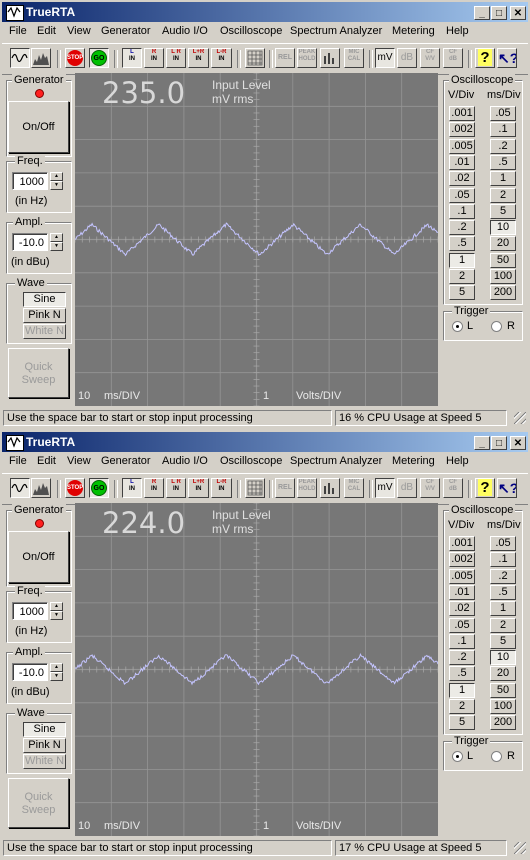 This screenshot has height=860, width=530. Describe the element at coordinates (520, 418) in the screenshot. I see `resize-grip` at that location.